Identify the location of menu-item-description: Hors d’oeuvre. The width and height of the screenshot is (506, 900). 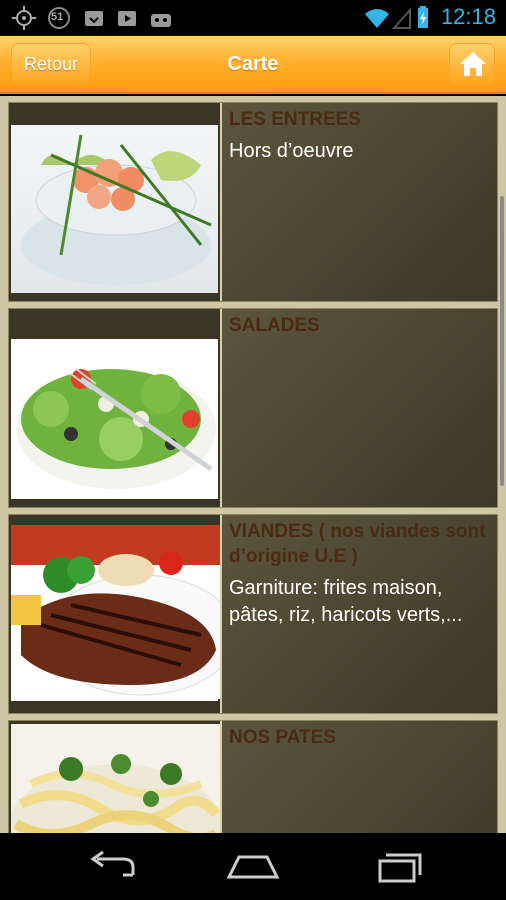
(291, 151).